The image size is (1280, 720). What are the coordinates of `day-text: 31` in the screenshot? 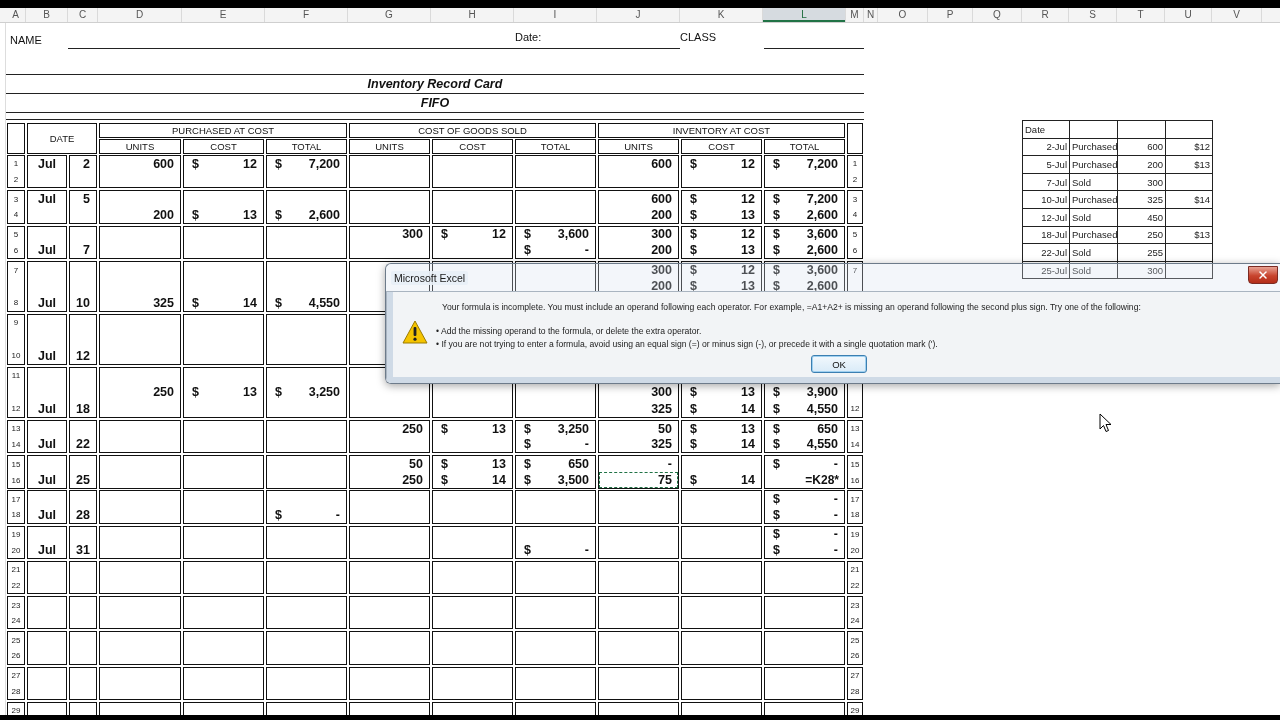 It's located at (83, 550).